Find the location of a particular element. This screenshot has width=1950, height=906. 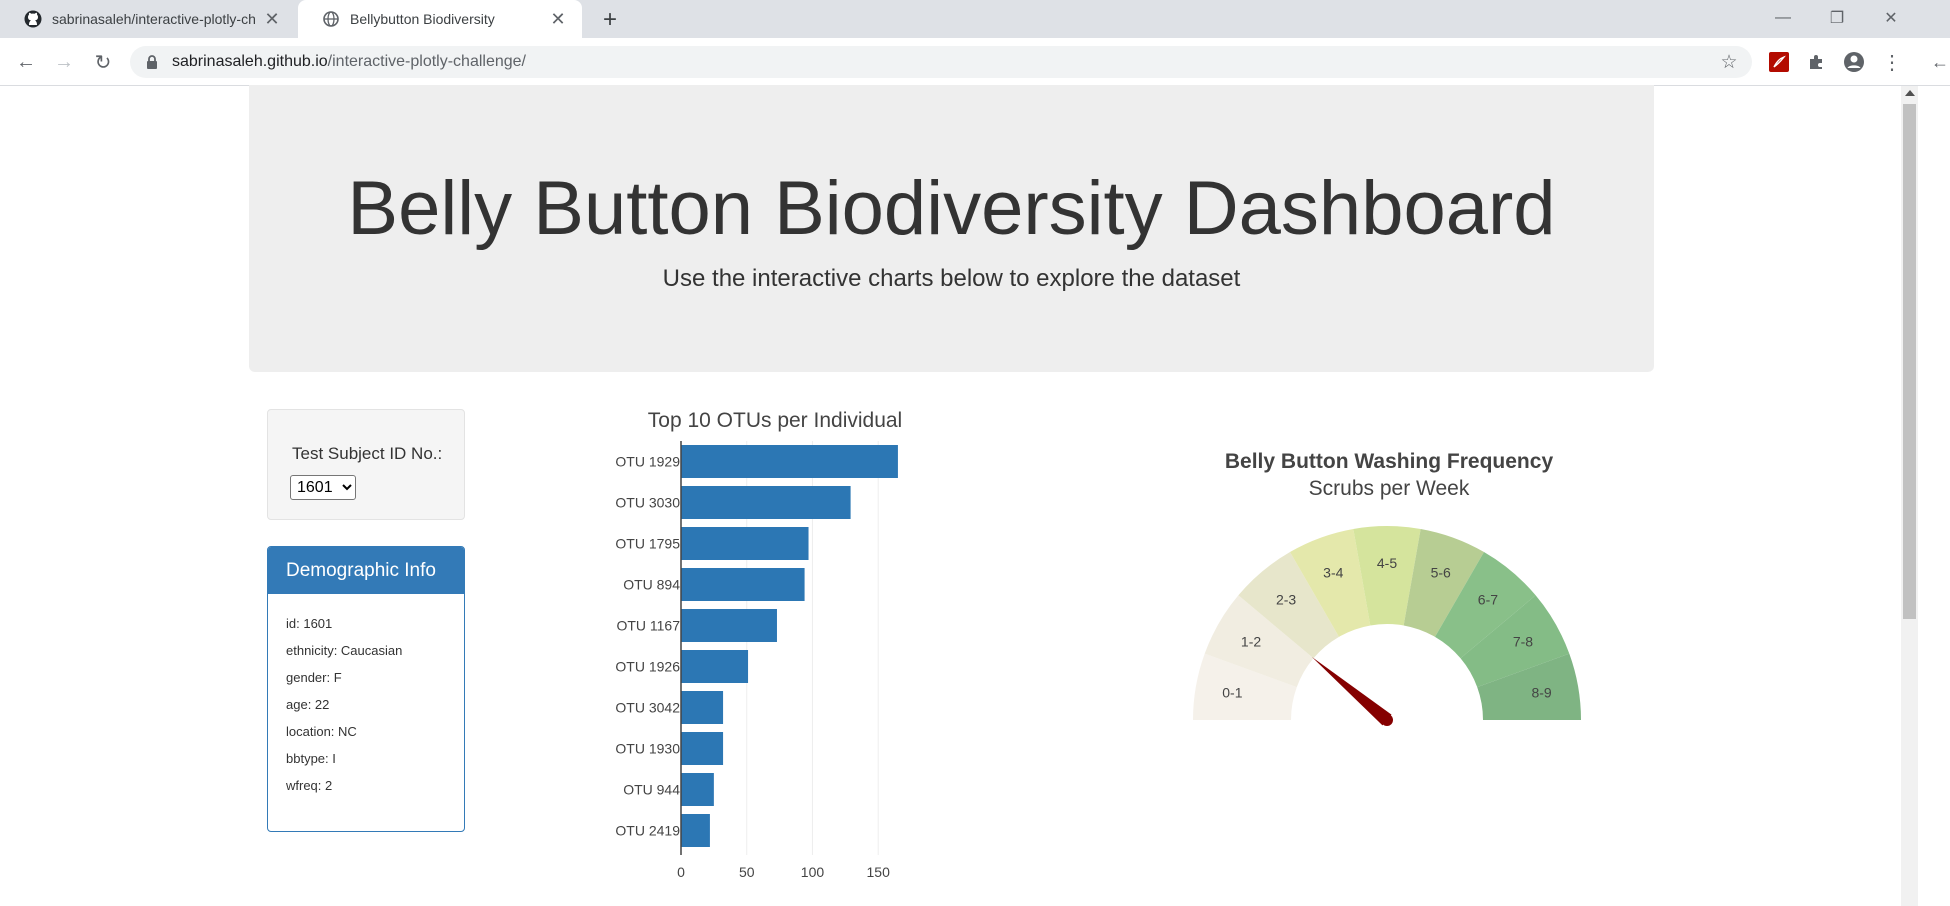

new-tab-button: + is located at coordinates (610, 20).